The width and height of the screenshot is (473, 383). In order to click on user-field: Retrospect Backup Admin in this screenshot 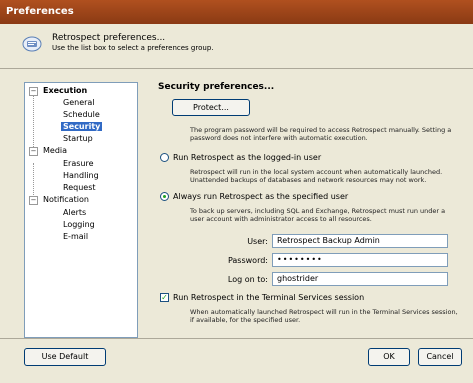, I will do `click(360, 241)`.